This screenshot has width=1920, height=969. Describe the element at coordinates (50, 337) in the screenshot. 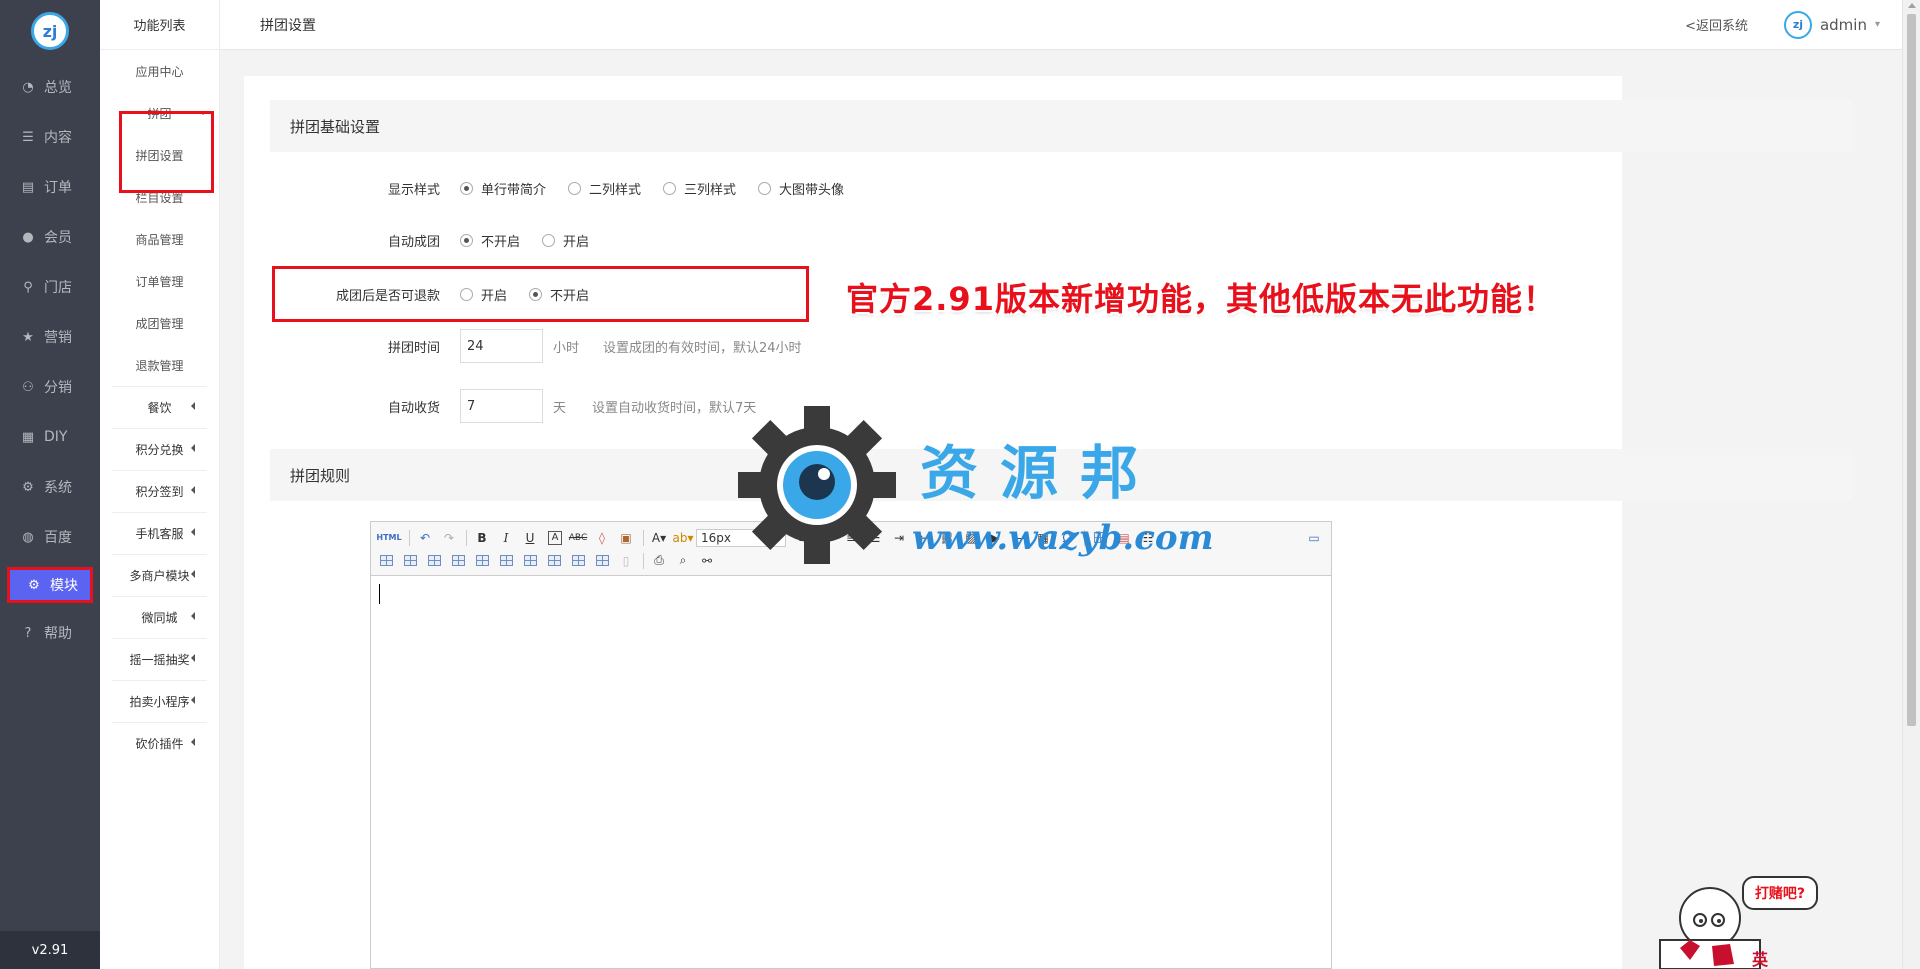

I see `nav-item-5: ★ 营销` at that location.